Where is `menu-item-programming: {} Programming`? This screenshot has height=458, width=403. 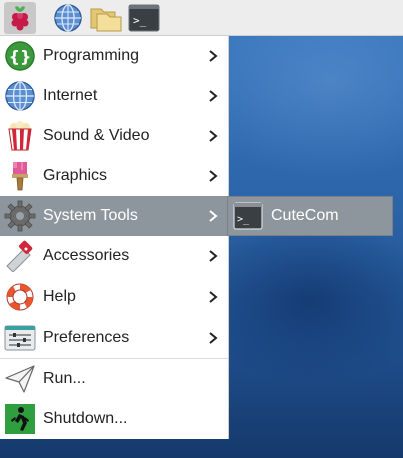 menu-item-programming: {} Programming is located at coordinates (114, 56).